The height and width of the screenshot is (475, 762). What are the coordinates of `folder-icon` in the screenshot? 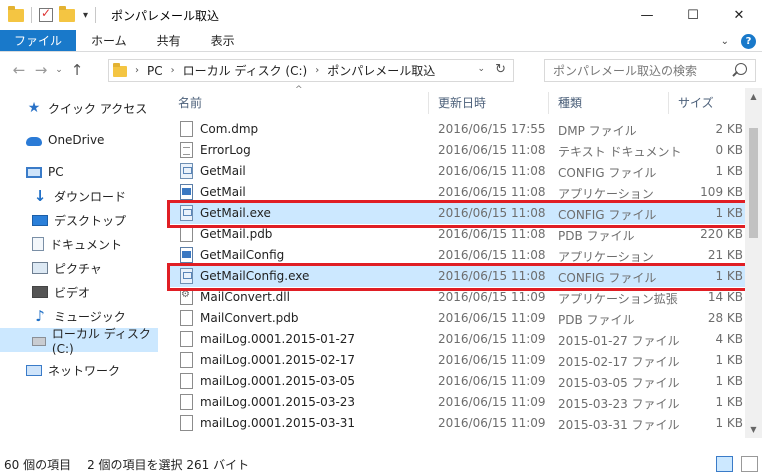 It's located at (120, 70).